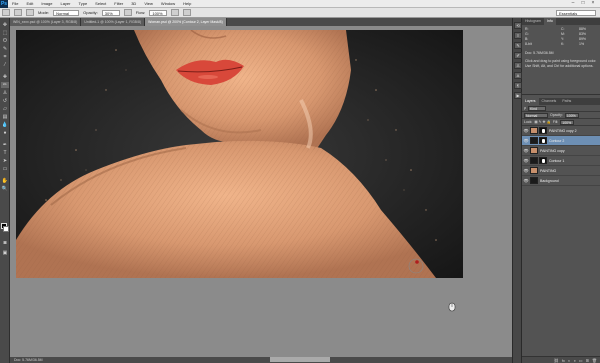 This screenshot has width=600, height=363. What do you see at coordinates (576, 13) in the screenshot?
I see `workspace-select: Essentials` at bounding box center [576, 13].